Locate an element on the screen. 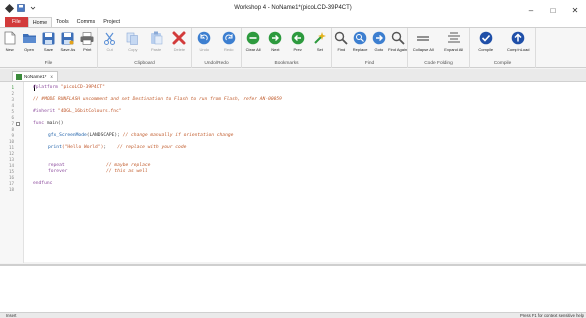 Image resolution: width=586 pixels, height=318 pixels. ribbon-group-bookmarks: Clear All Next Prev Set Bookmarks is located at coordinates (287, 48).